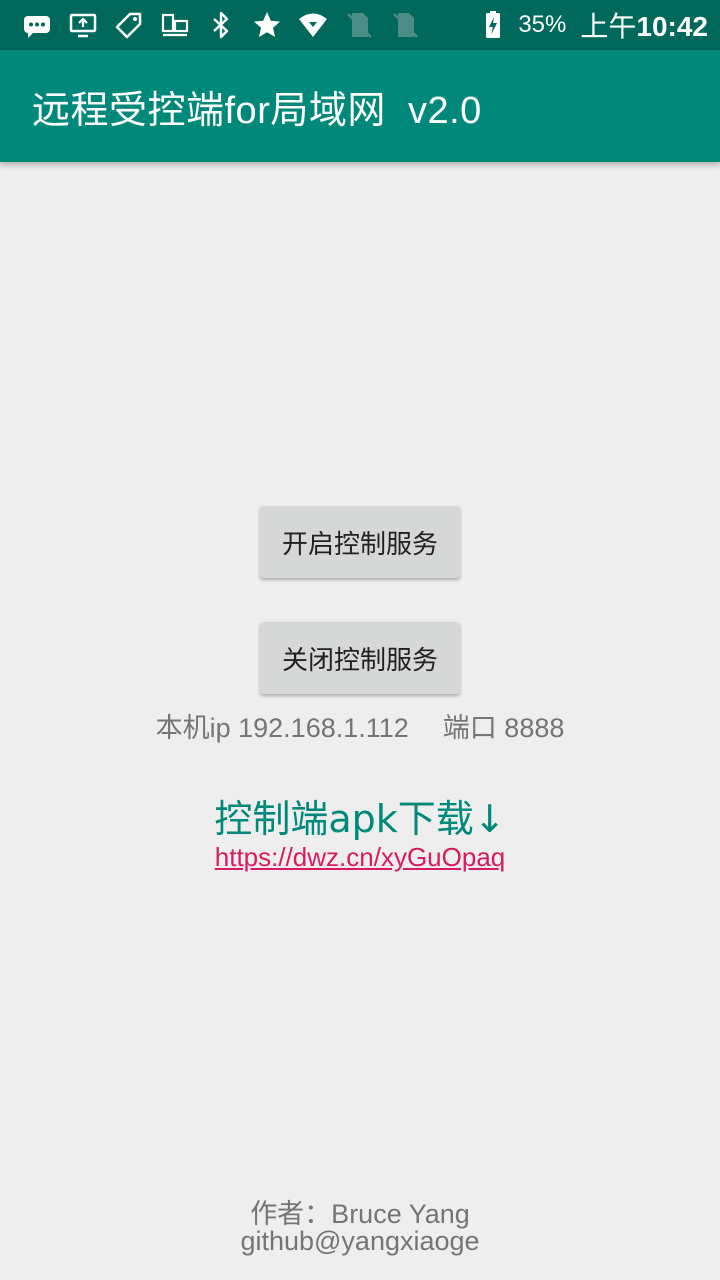  What do you see at coordinates (672, 26) in the screenshot?
I see `clock-time: 10:42` at bounding box center [672, 26].